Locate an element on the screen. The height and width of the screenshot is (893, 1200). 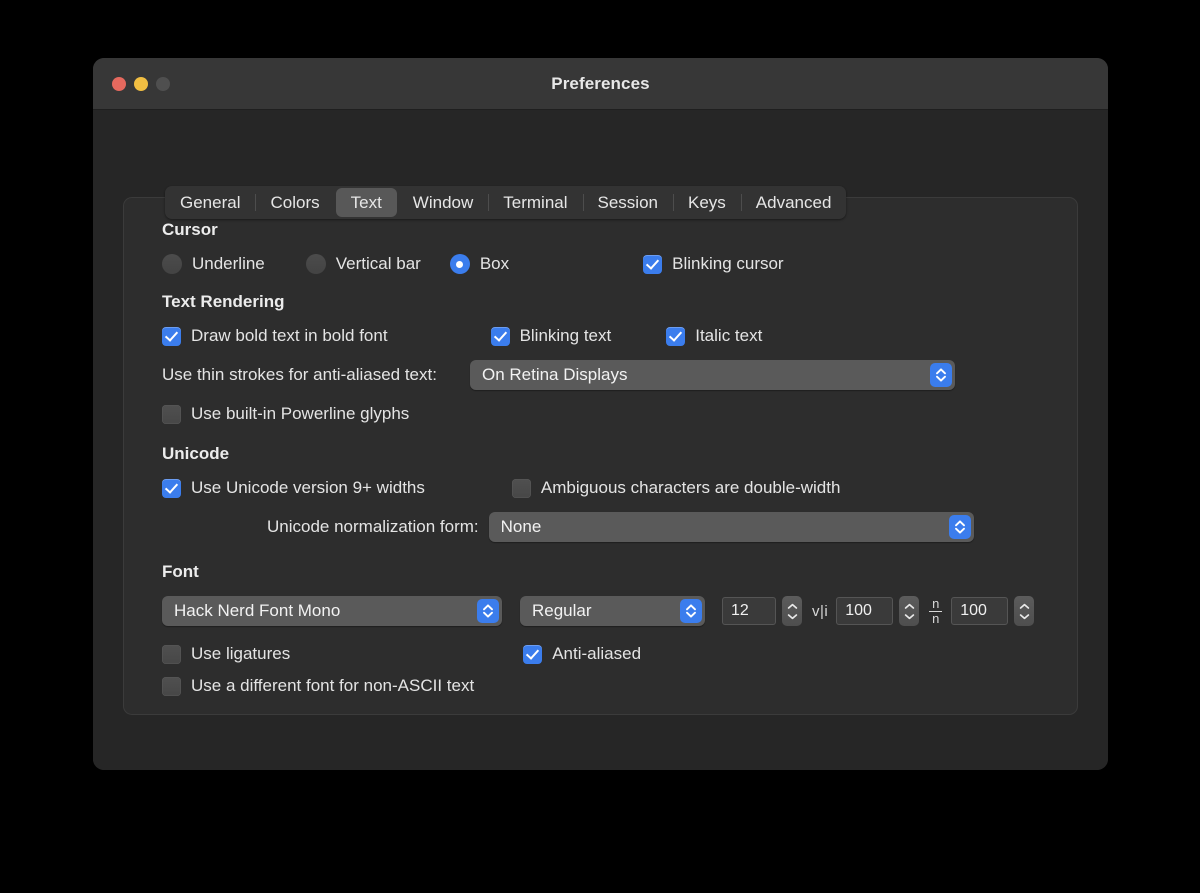
unicode-normalization-label: Unicode normalization form: is located at coordinates (373, 526).